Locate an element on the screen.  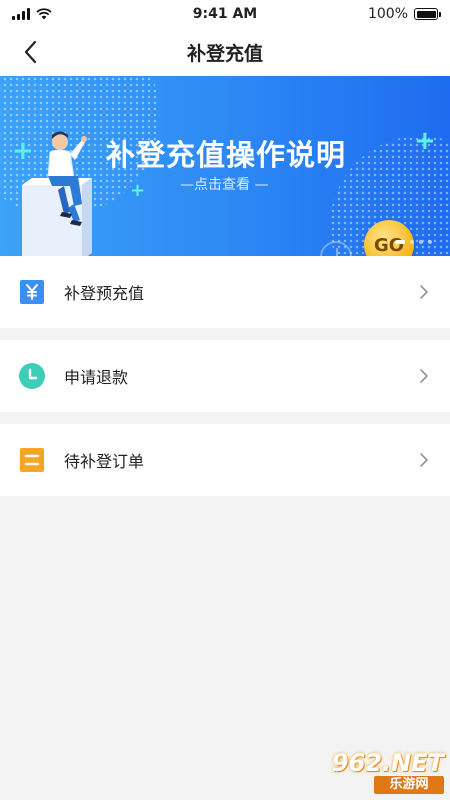
menu-item-refund: 申请退款 is located at coordinates (225, 376).